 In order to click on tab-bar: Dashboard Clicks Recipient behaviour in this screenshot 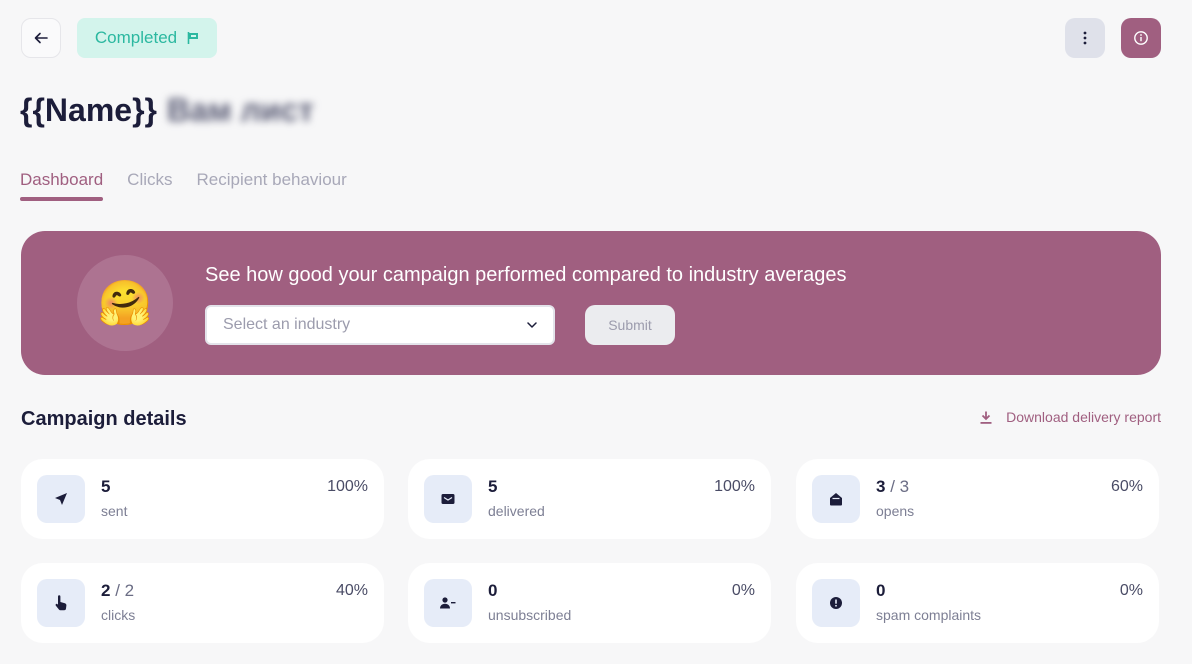, I will do `click(183, 185)`.